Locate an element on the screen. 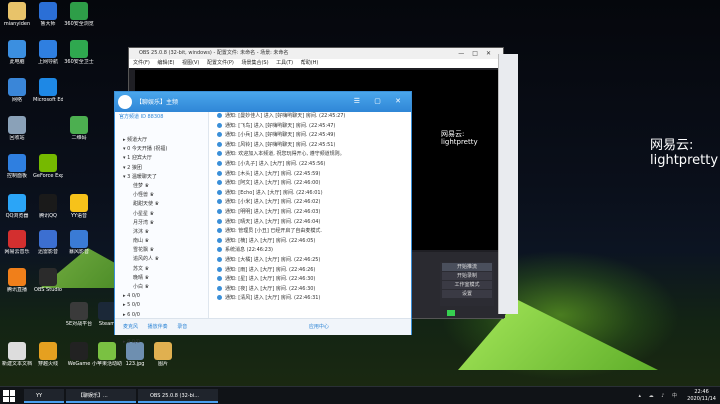  desktop-icon: 二维码 is located at coordinates (79, 128).